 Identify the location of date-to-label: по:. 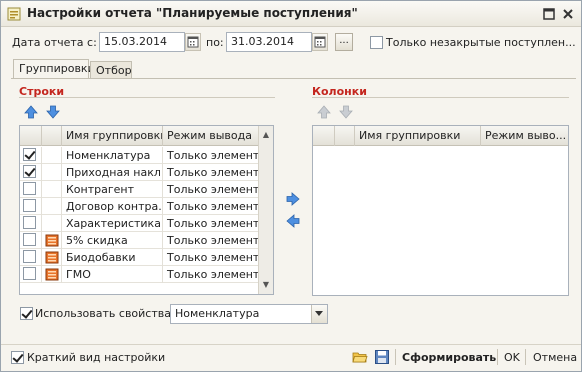
(215, 42).